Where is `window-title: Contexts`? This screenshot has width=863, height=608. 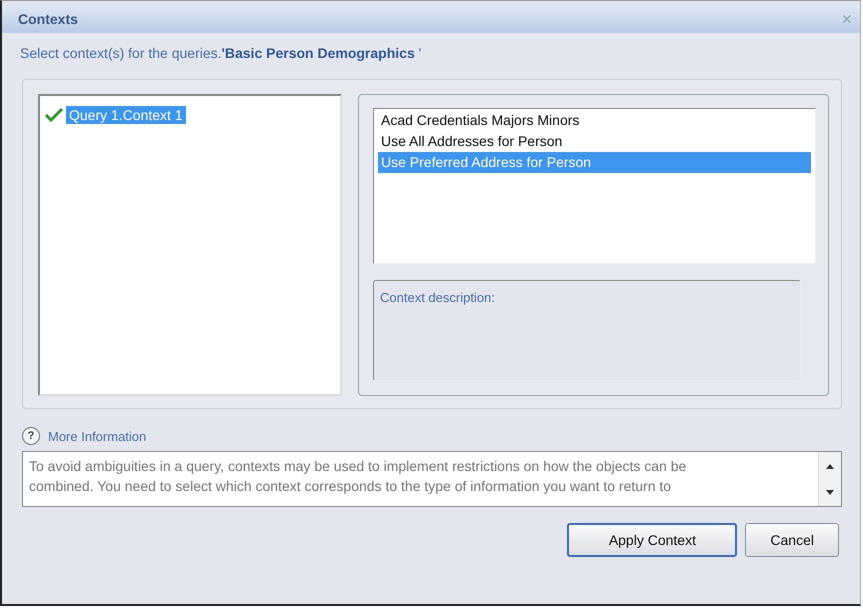 window-title: Contexts is located at coordinates (48, 19).